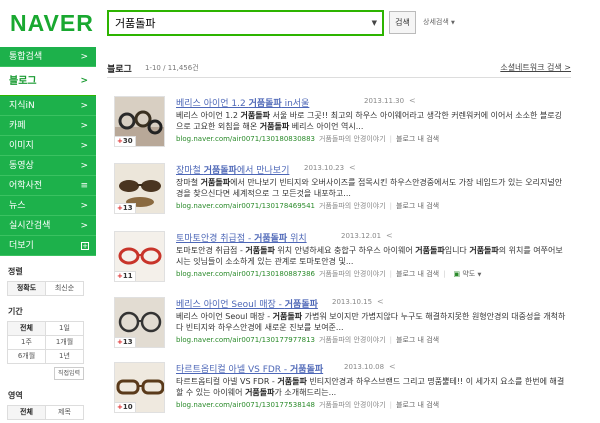 The height and width of the screenshot is (423, 600). What do you see at coordinates (364, 367) in the screenshot?
I see `result-date: 2013.10.08` at bounding box center [364, 367].